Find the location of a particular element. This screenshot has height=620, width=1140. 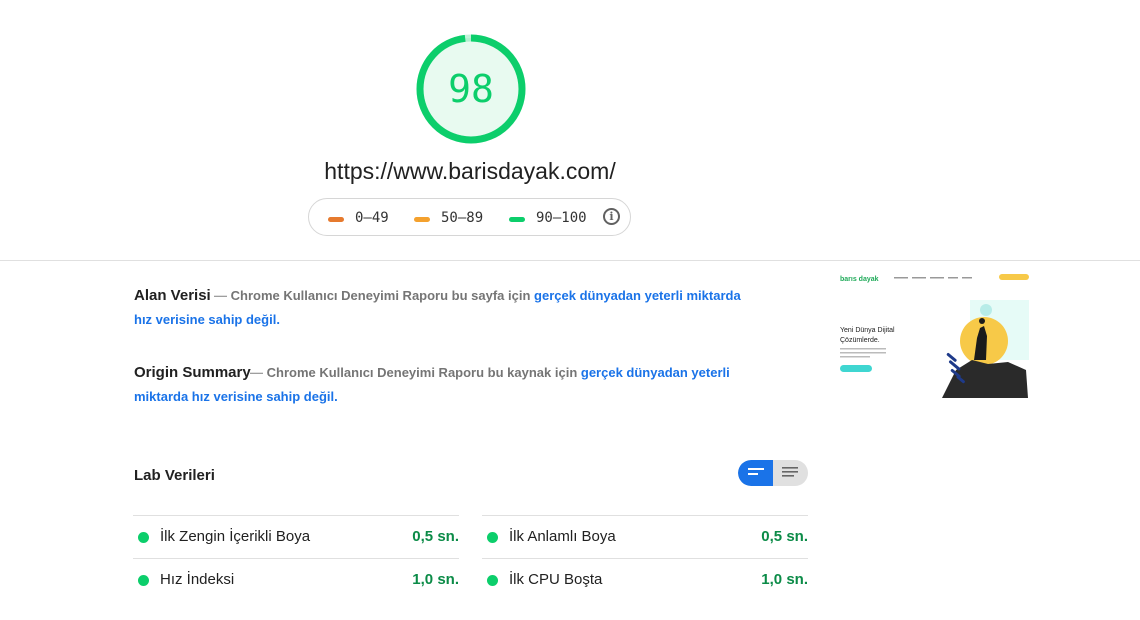

section-divider is located at coordinates (570, 260).